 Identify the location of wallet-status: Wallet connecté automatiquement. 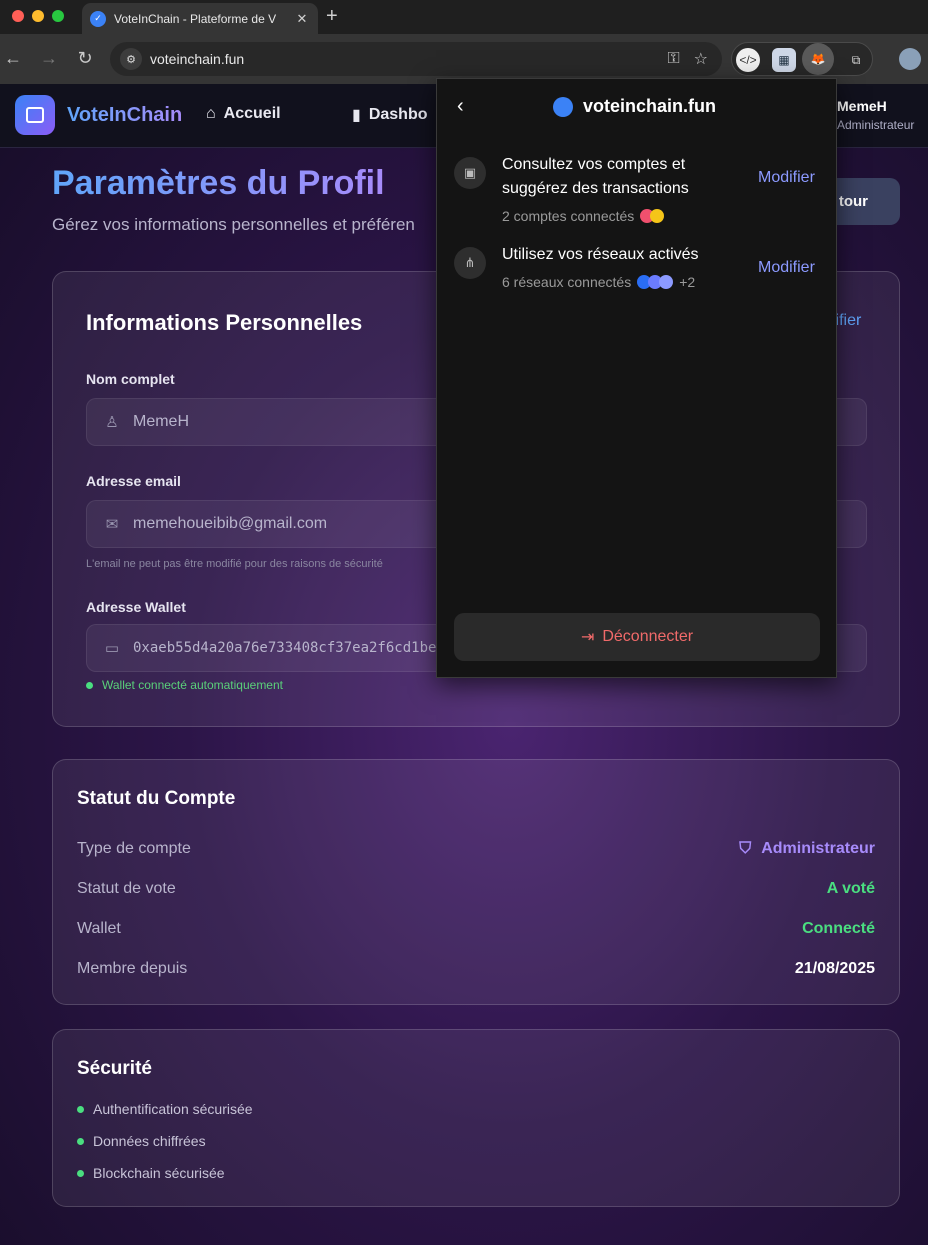
(184, 685).